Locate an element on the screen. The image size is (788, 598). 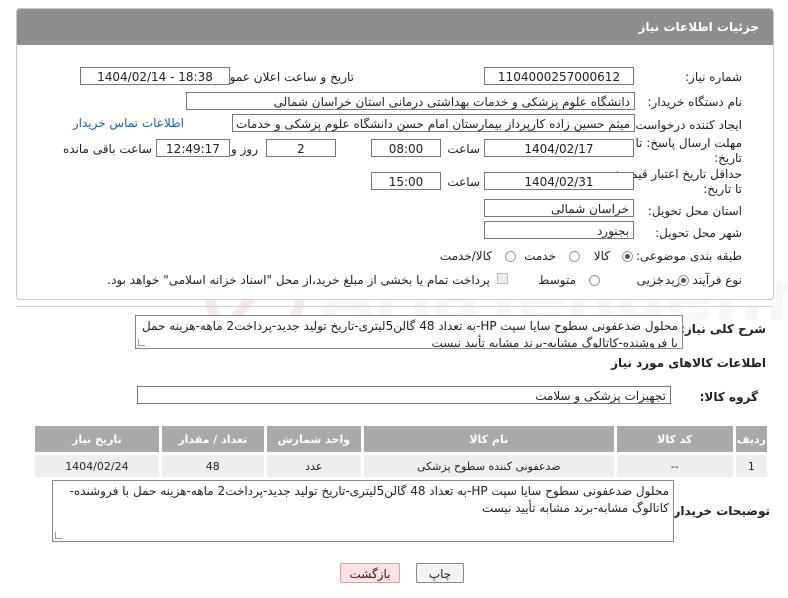
col-unit: واحد شمارش is located at coordinates (313, 439).